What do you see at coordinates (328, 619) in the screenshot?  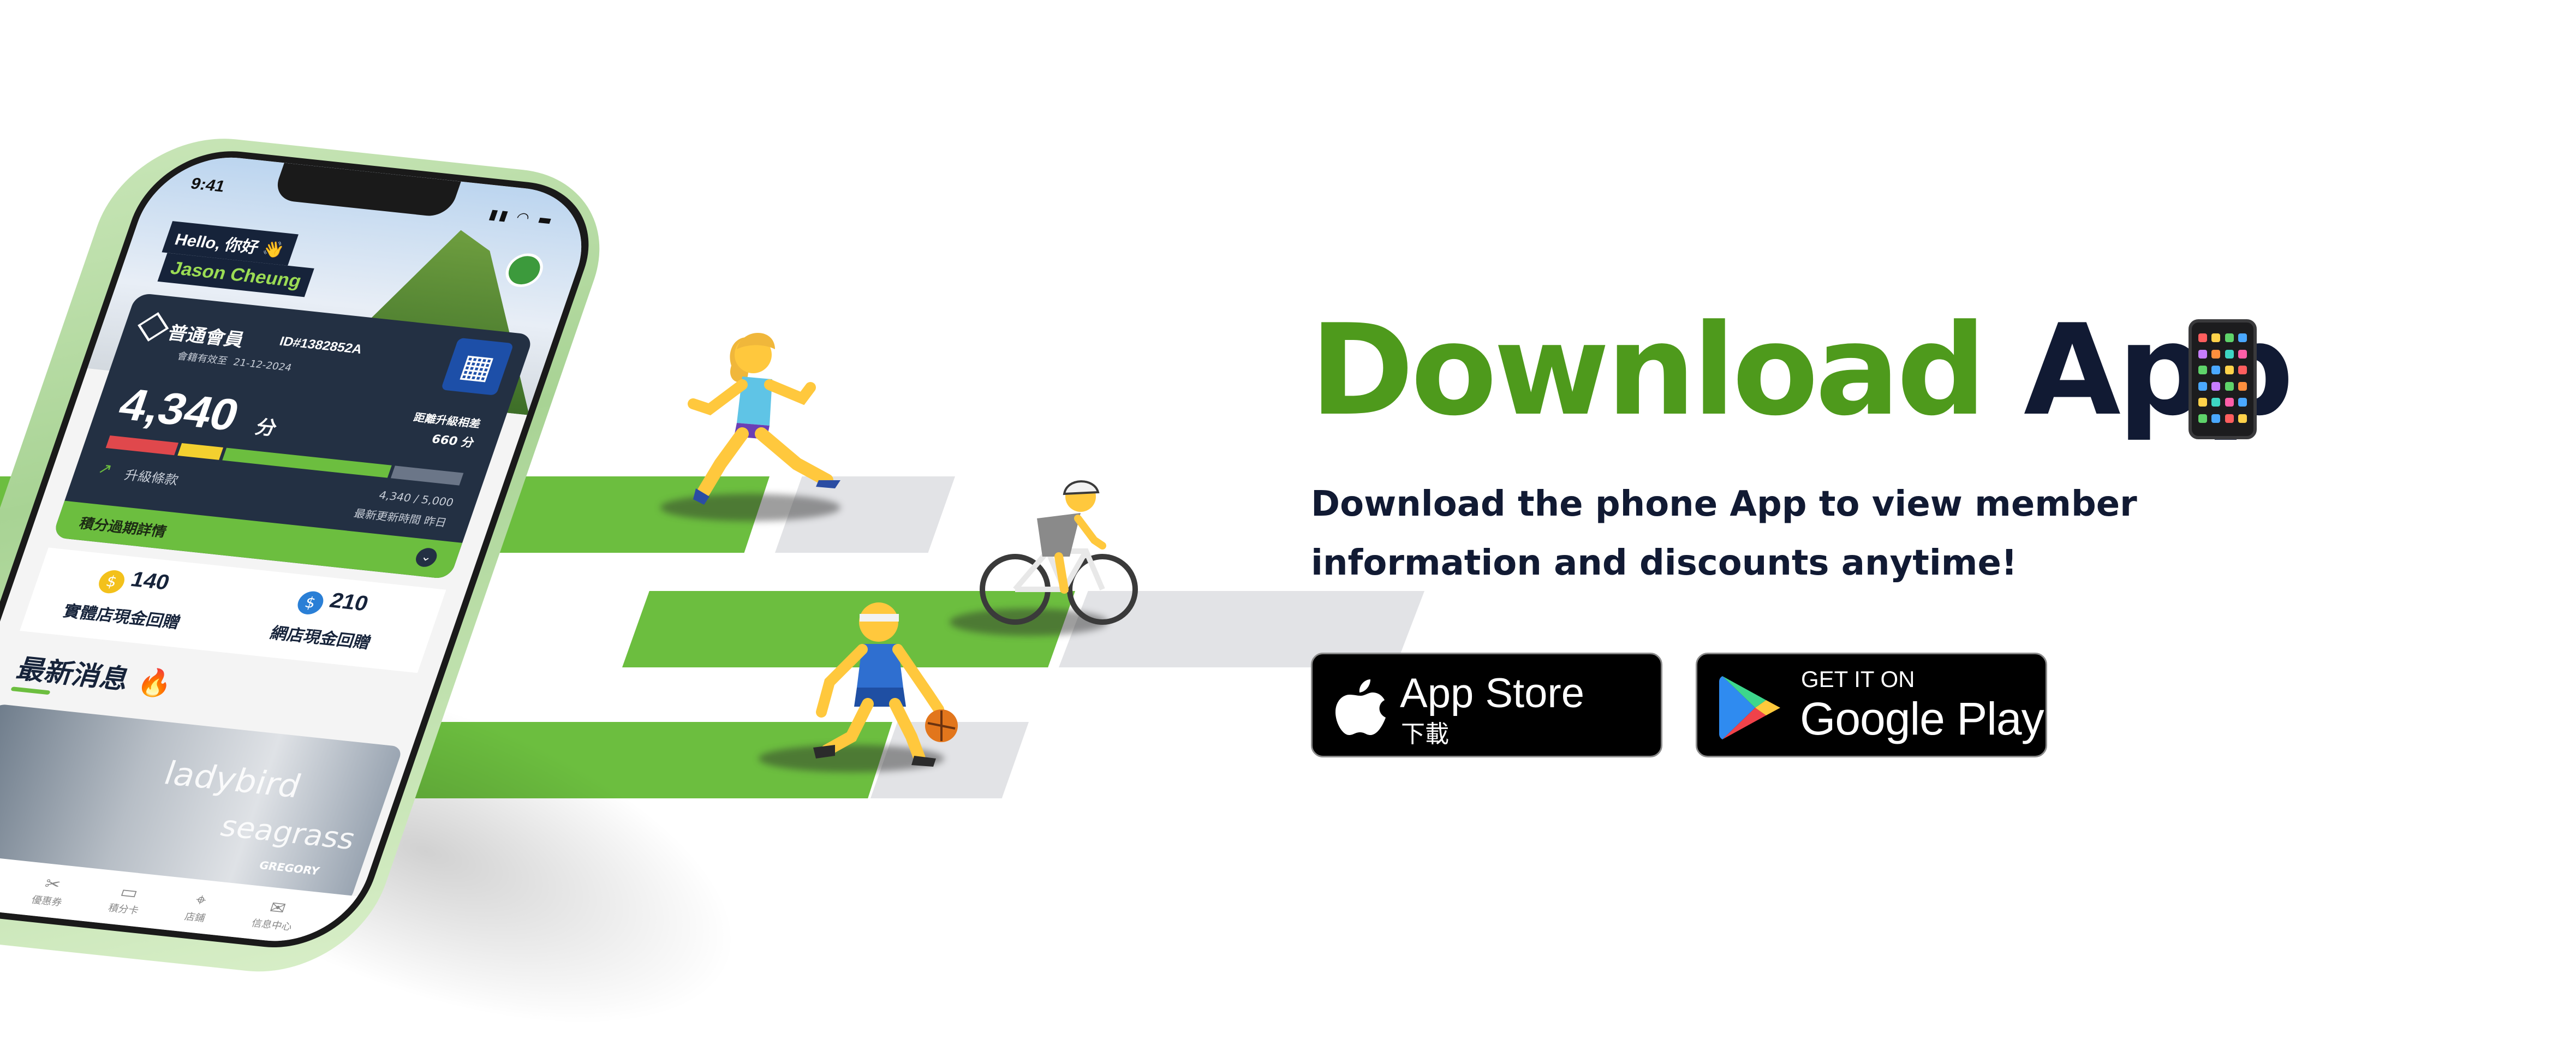 I see `online-cash-rebate: $210 網店現金回贈` at bounding box center [328, 619].